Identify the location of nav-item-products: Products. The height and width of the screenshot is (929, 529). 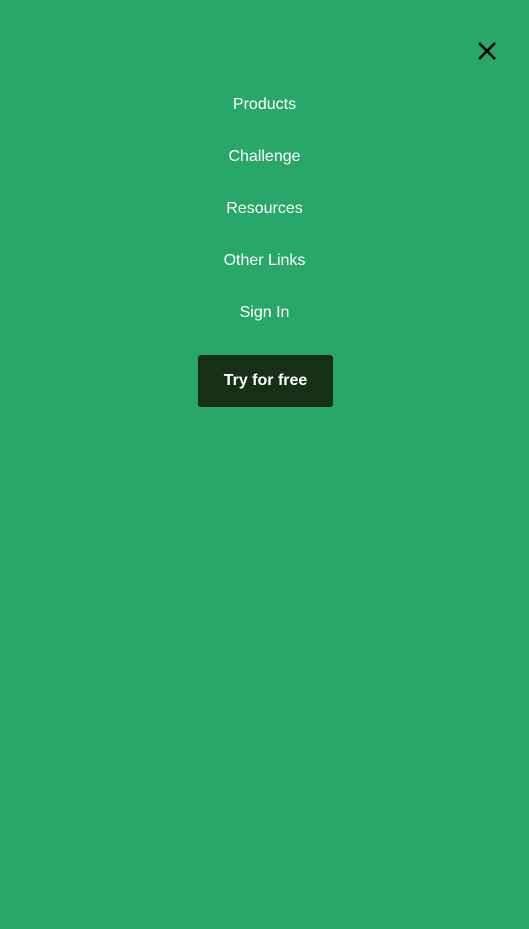
(264, 105).